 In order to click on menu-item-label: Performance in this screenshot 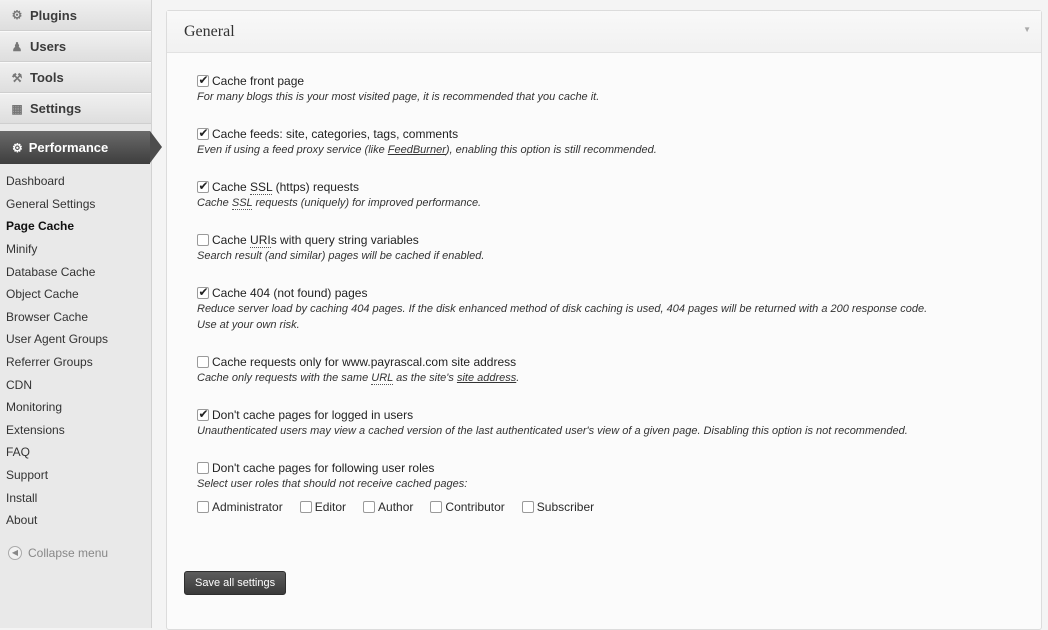, I will do `click(68, 147)`.